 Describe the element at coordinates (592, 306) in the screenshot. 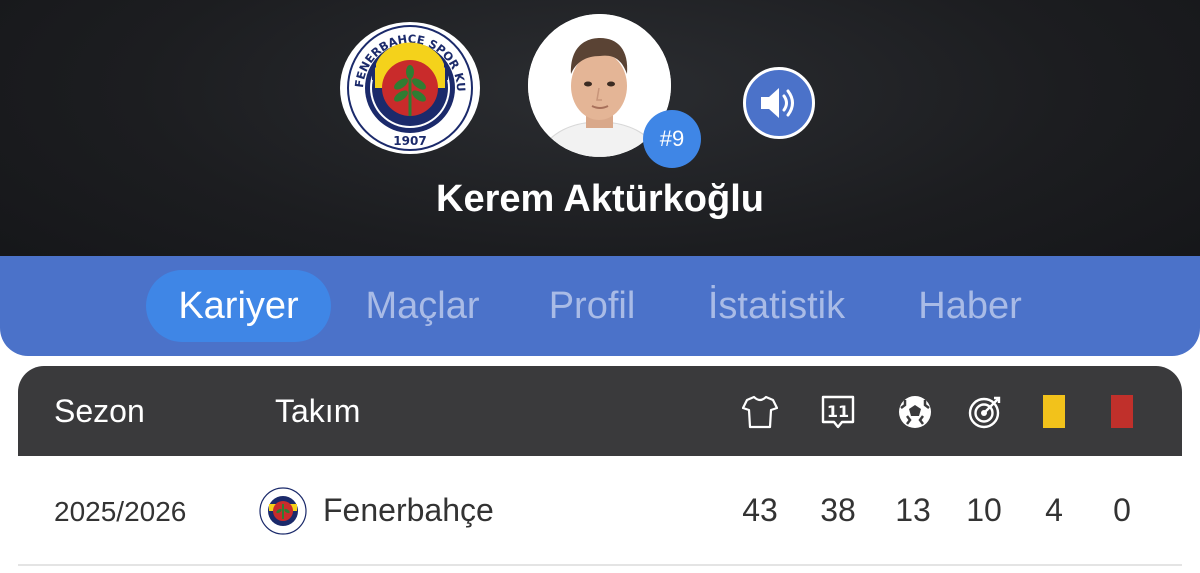

I see `tab-profil: Profil` at that location.